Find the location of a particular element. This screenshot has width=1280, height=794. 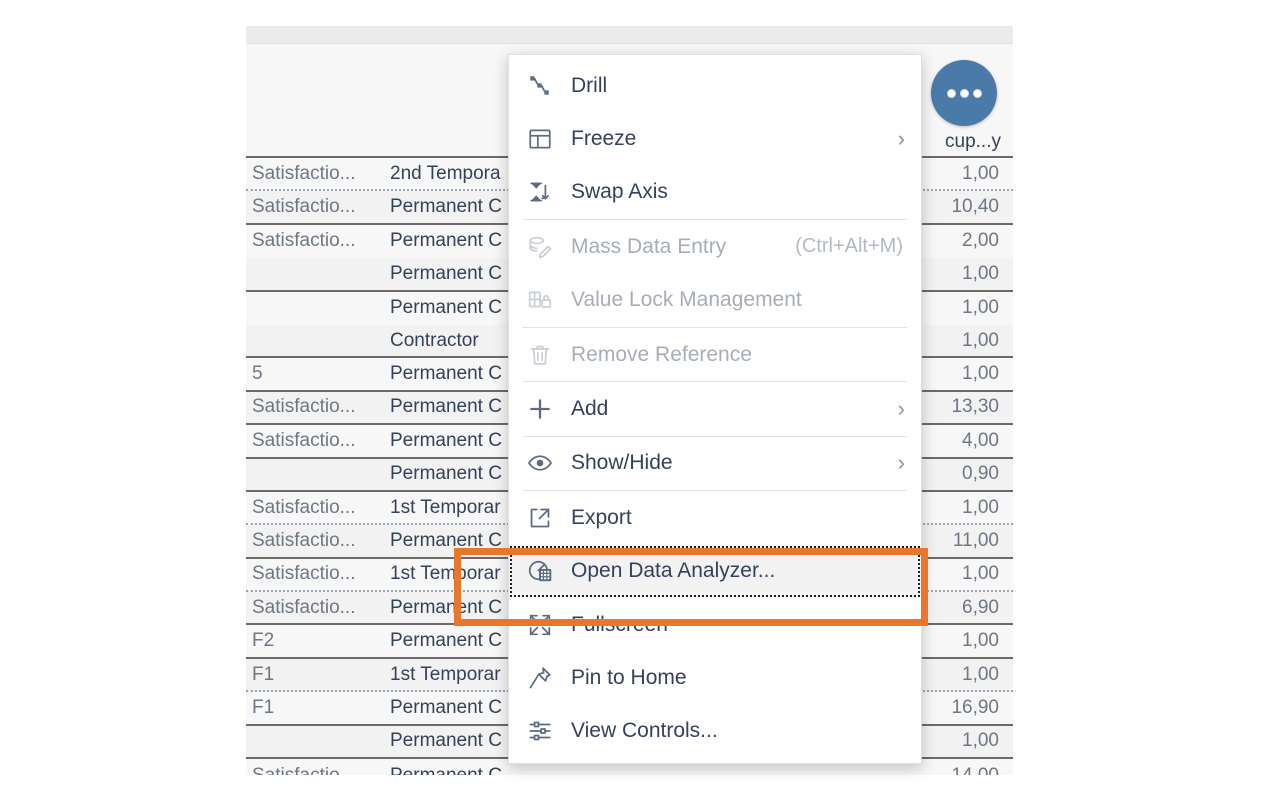

ellipsis-icon is located at coordinates (964, 93).